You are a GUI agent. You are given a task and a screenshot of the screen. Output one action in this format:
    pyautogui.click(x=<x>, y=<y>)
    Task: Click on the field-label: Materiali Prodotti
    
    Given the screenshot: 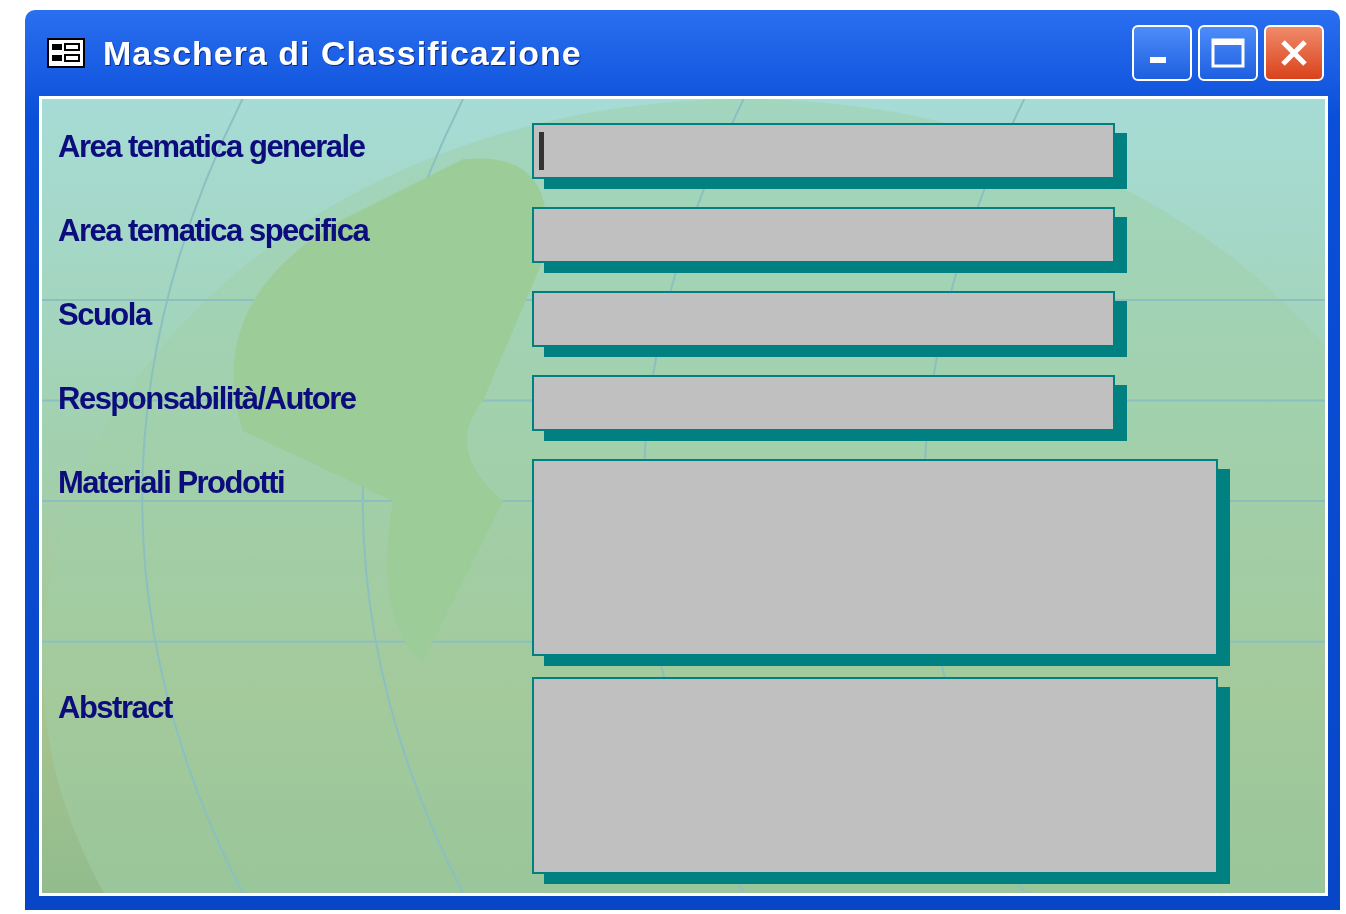 What is the action you would take?
    pyautogui.click(x=172, y=483)
    